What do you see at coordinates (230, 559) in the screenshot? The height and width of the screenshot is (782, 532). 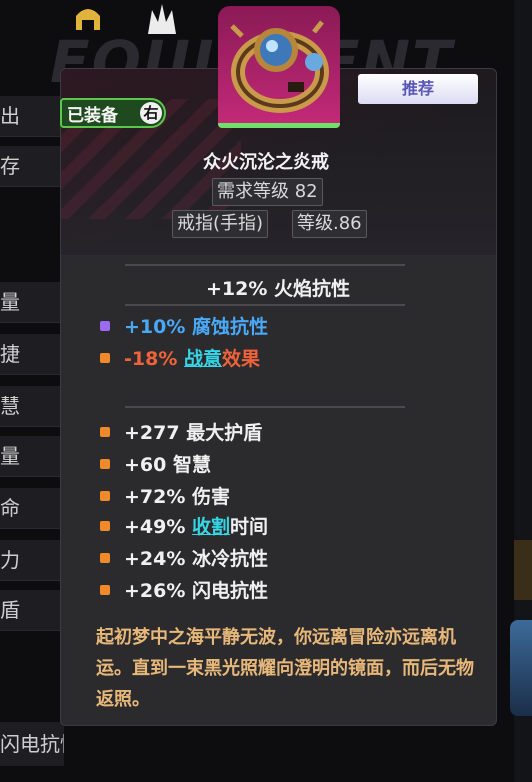 I see `affix-text: 冰冷抗性` at bounding box center [230, 559].